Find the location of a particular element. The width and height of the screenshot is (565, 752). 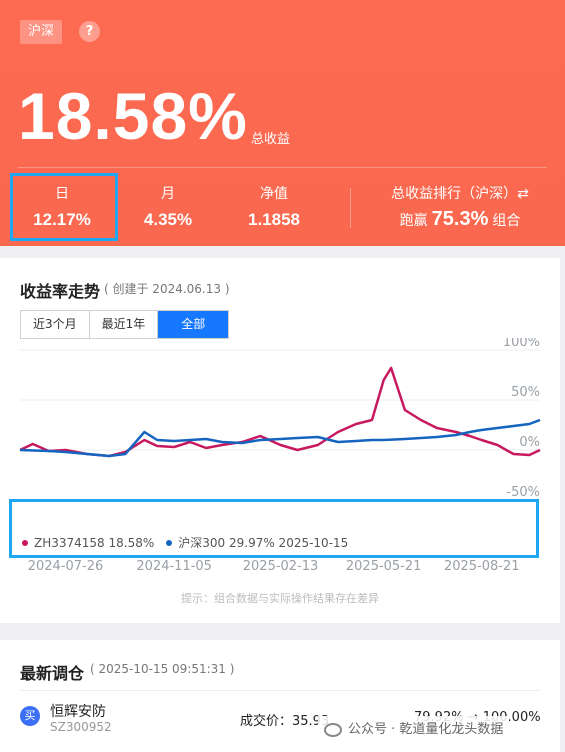

stock-code: SZ300952 is located at coordinates (81, 727).